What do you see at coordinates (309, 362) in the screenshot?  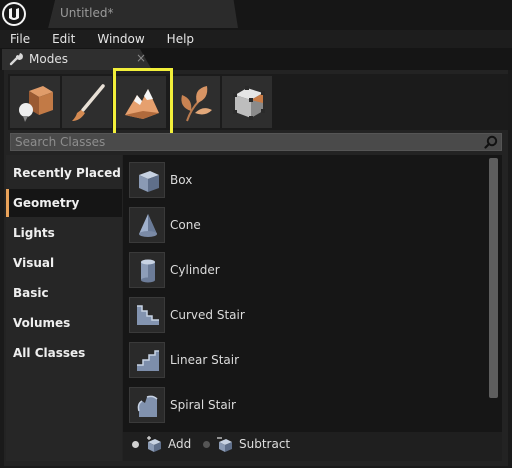 I see `list-item-linear-stair: Linear Stair` at bounding box center [309, 362].